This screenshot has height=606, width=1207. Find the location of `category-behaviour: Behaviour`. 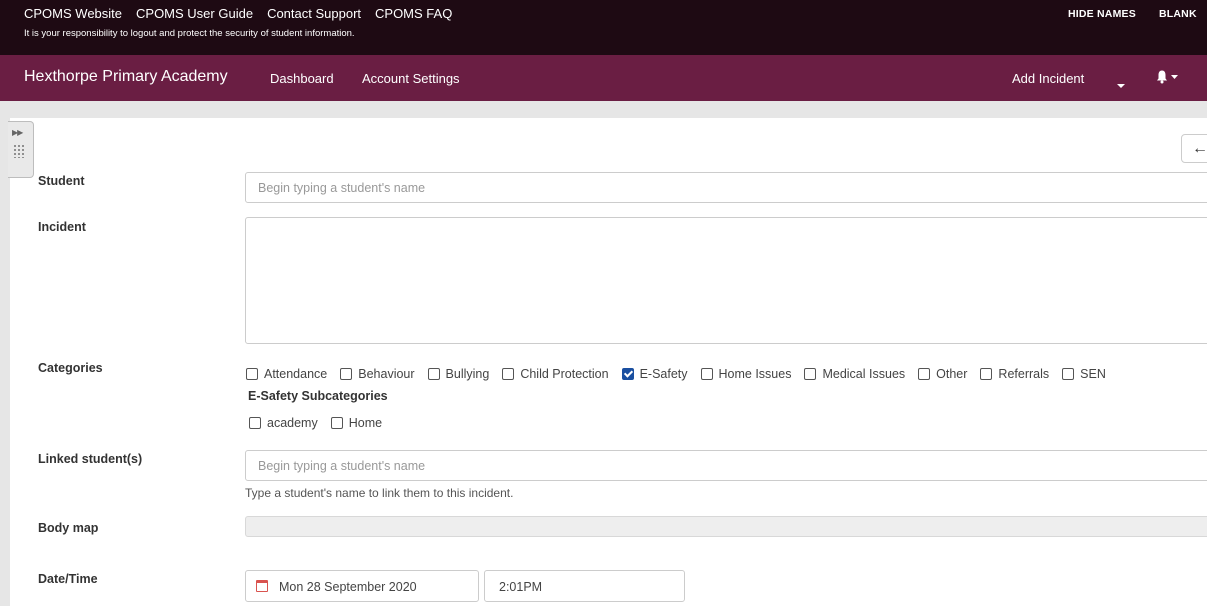

category-behaviour: Behaviour is located at coordinates (377, 374).